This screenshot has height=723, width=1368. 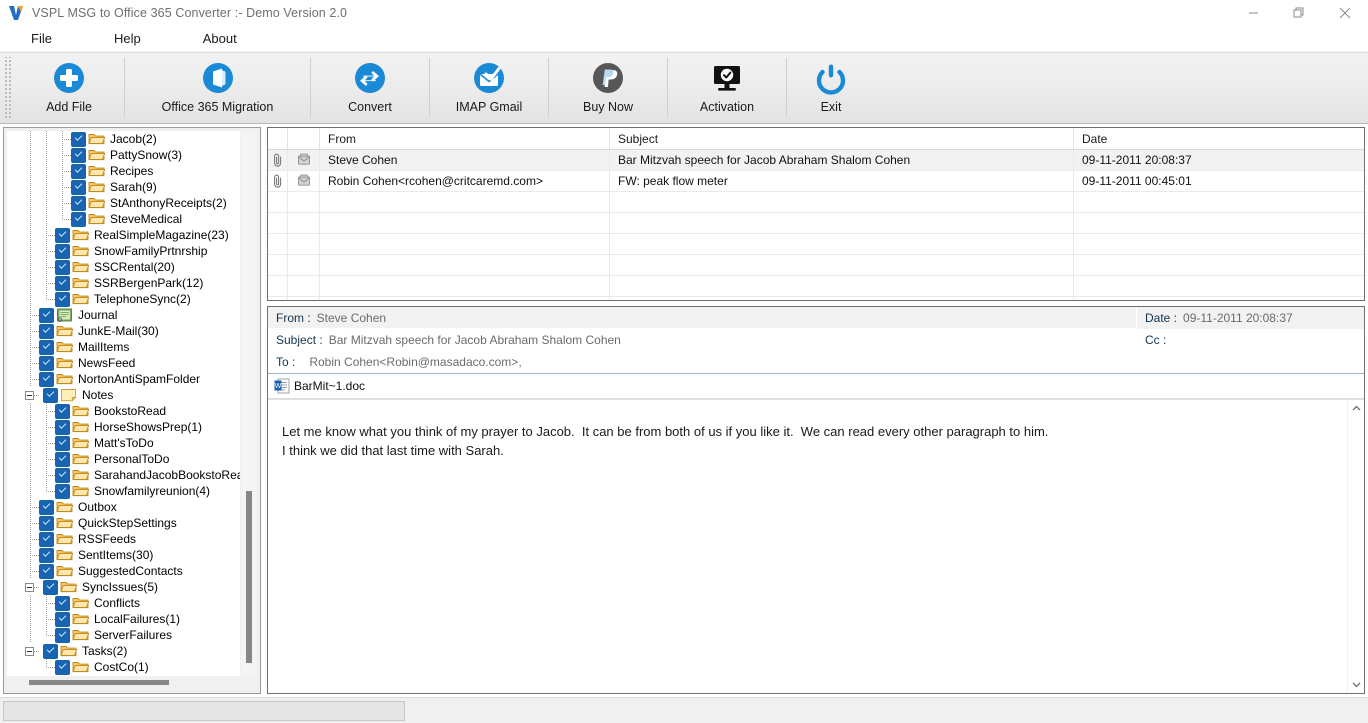 What do you see at coordinates (123, 251) in the screenshot?
I see `tree-item: SnowFamilyPrtnrship` at bounding box center [123, 251].